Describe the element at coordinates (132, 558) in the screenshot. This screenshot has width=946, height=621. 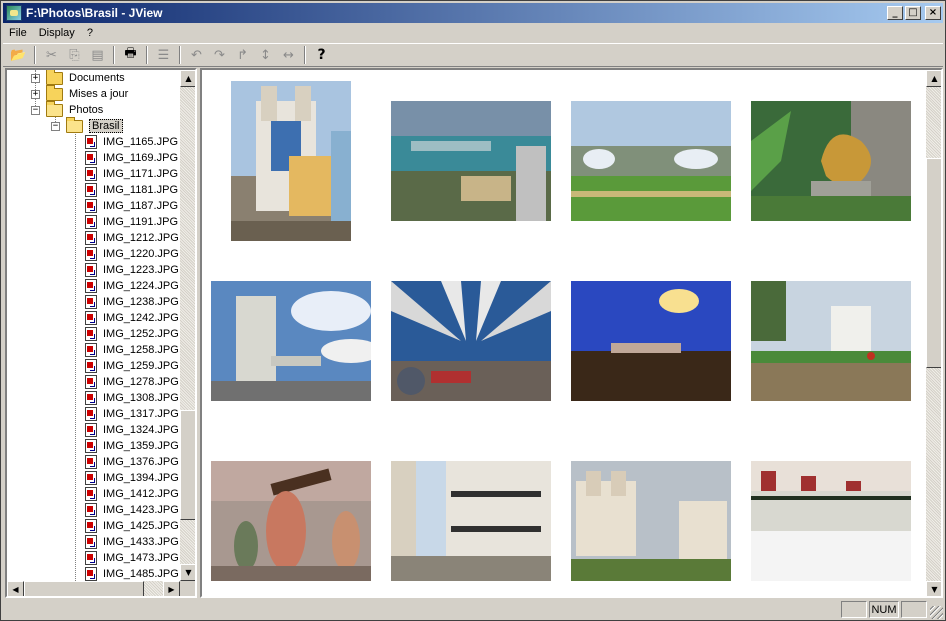
I see `tree-file-item: IMG_1473.JPG` at that location.